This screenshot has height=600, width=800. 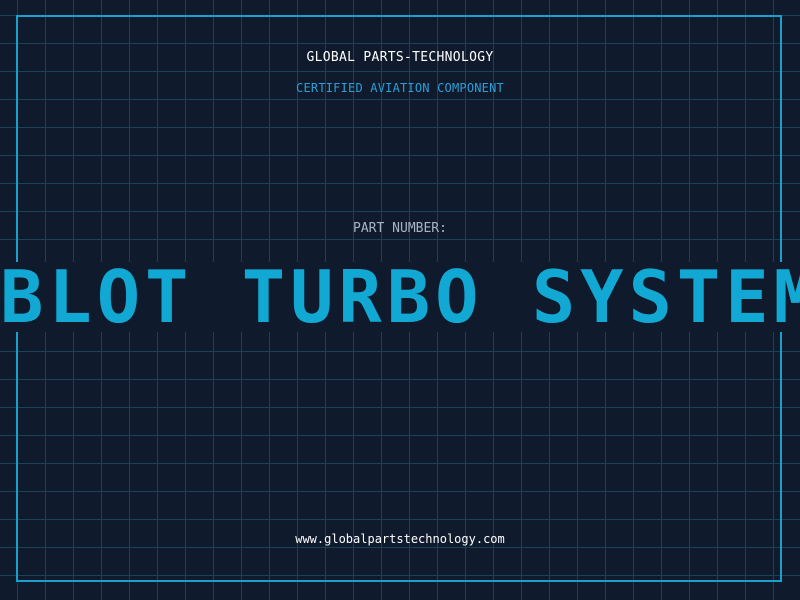 I want to click on part-number-banner: BLOT TURBO SYSTEM B, so click(x=400, y=297).